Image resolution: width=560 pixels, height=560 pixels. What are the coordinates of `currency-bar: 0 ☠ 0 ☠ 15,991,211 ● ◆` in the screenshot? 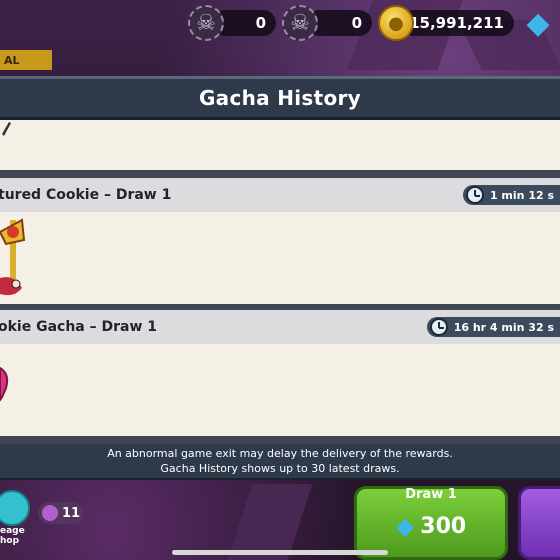 It's located at (280, 24).